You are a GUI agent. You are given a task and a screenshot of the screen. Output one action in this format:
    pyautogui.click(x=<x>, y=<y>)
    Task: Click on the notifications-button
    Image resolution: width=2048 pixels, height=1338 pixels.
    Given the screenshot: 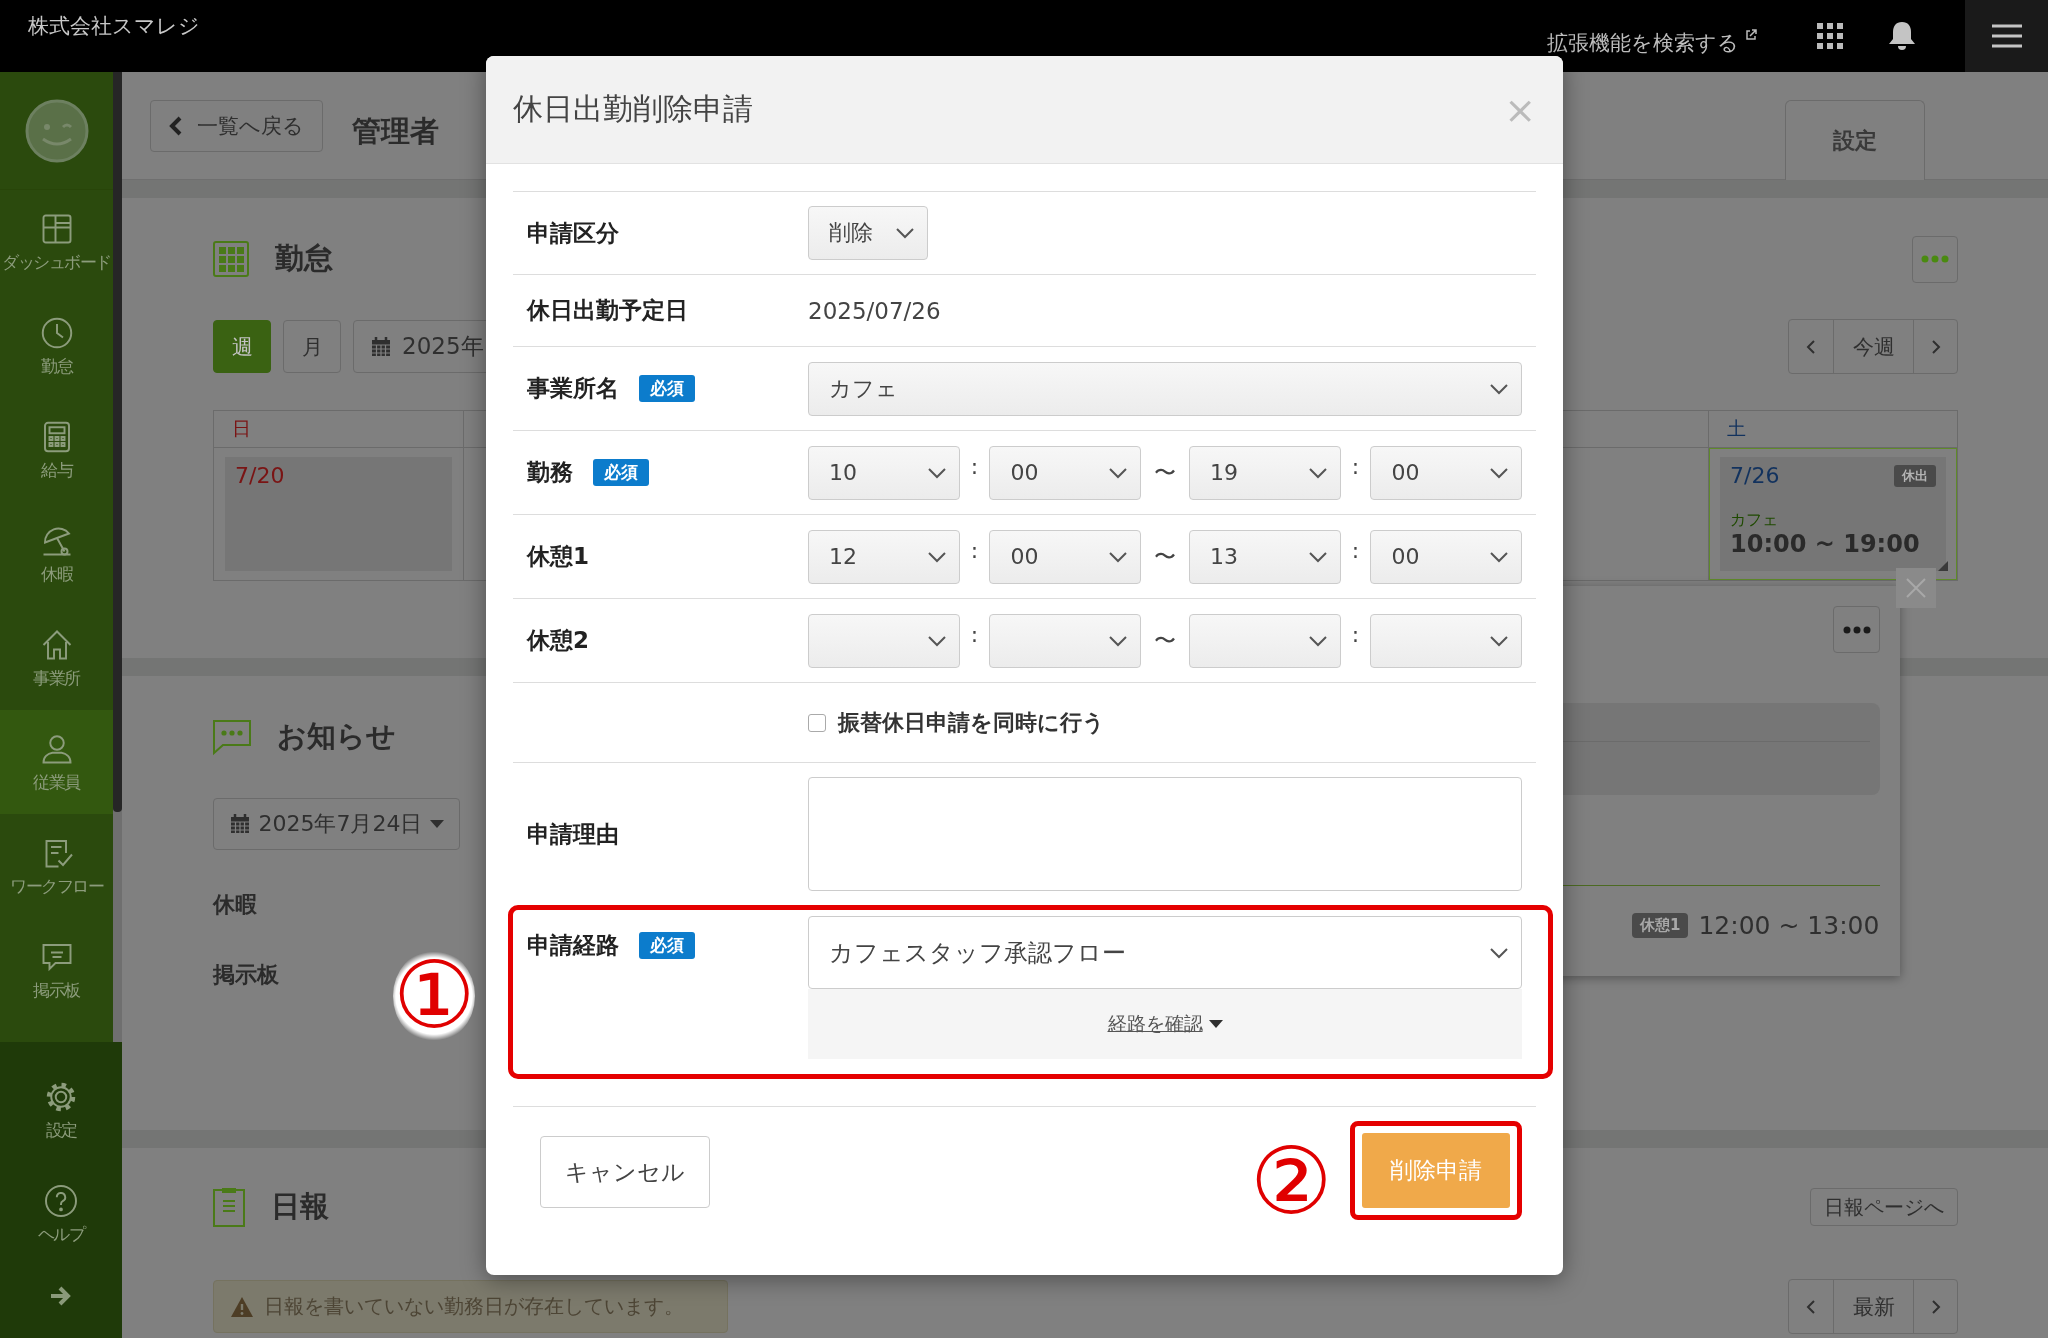 What is the action you would take?
    pyautogui.click(x=1902, y=36)
    